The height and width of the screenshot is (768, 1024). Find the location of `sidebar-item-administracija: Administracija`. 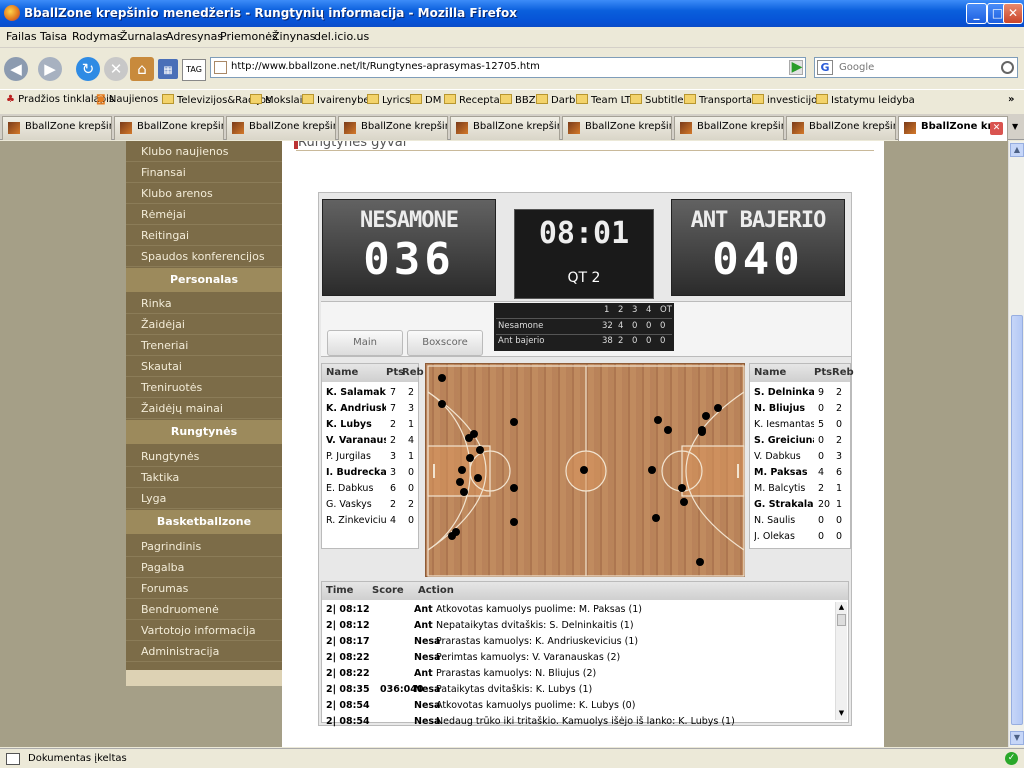

sidebar-item-administracija: Administracija is located at coordinates (204, 651).